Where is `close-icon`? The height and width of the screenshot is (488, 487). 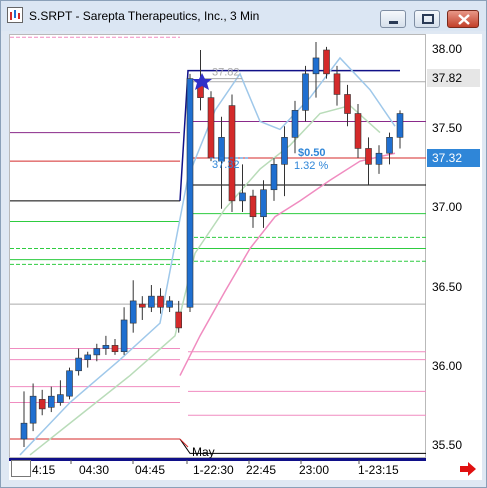
close-icon is located at coordinates (464, 19).